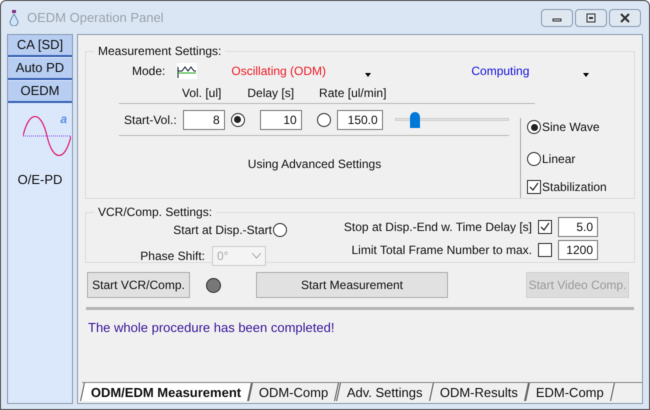 This screenshot has width=650, height=410. I want to click on status-indicator, so click(213, 285).